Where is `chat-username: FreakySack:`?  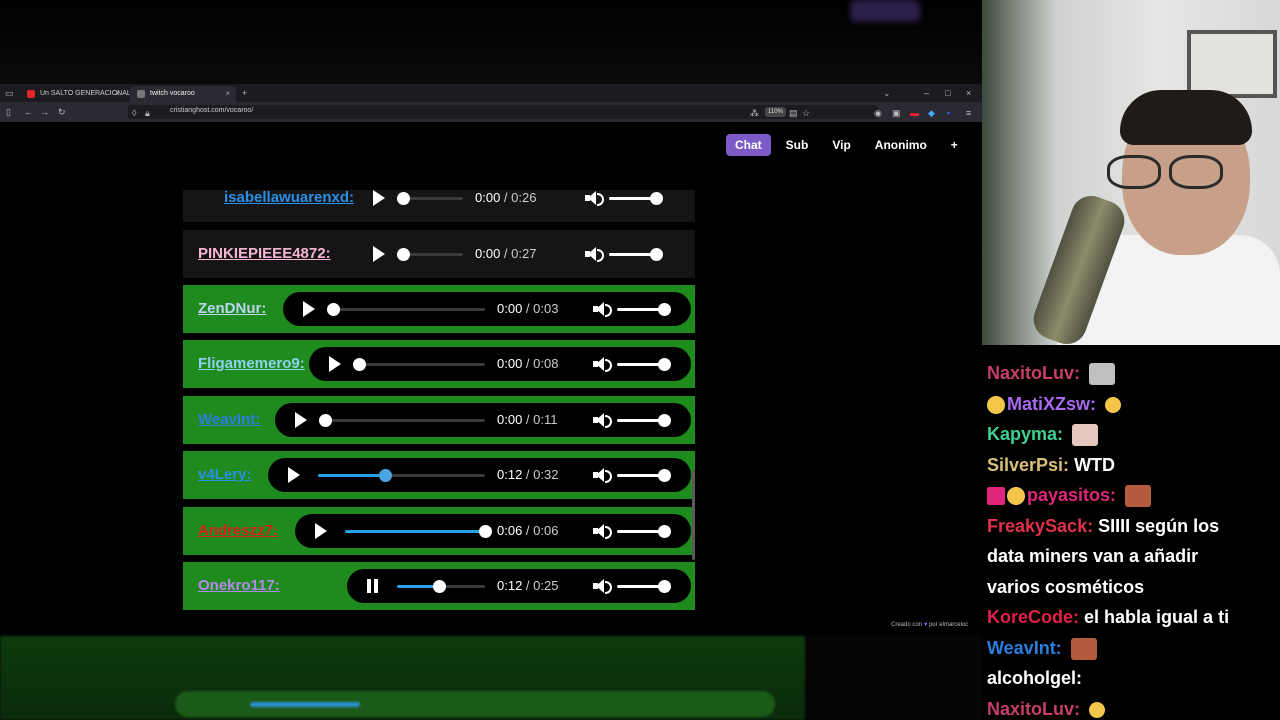
chat-username: FreakySack: is located at coordinates (1040, 526).